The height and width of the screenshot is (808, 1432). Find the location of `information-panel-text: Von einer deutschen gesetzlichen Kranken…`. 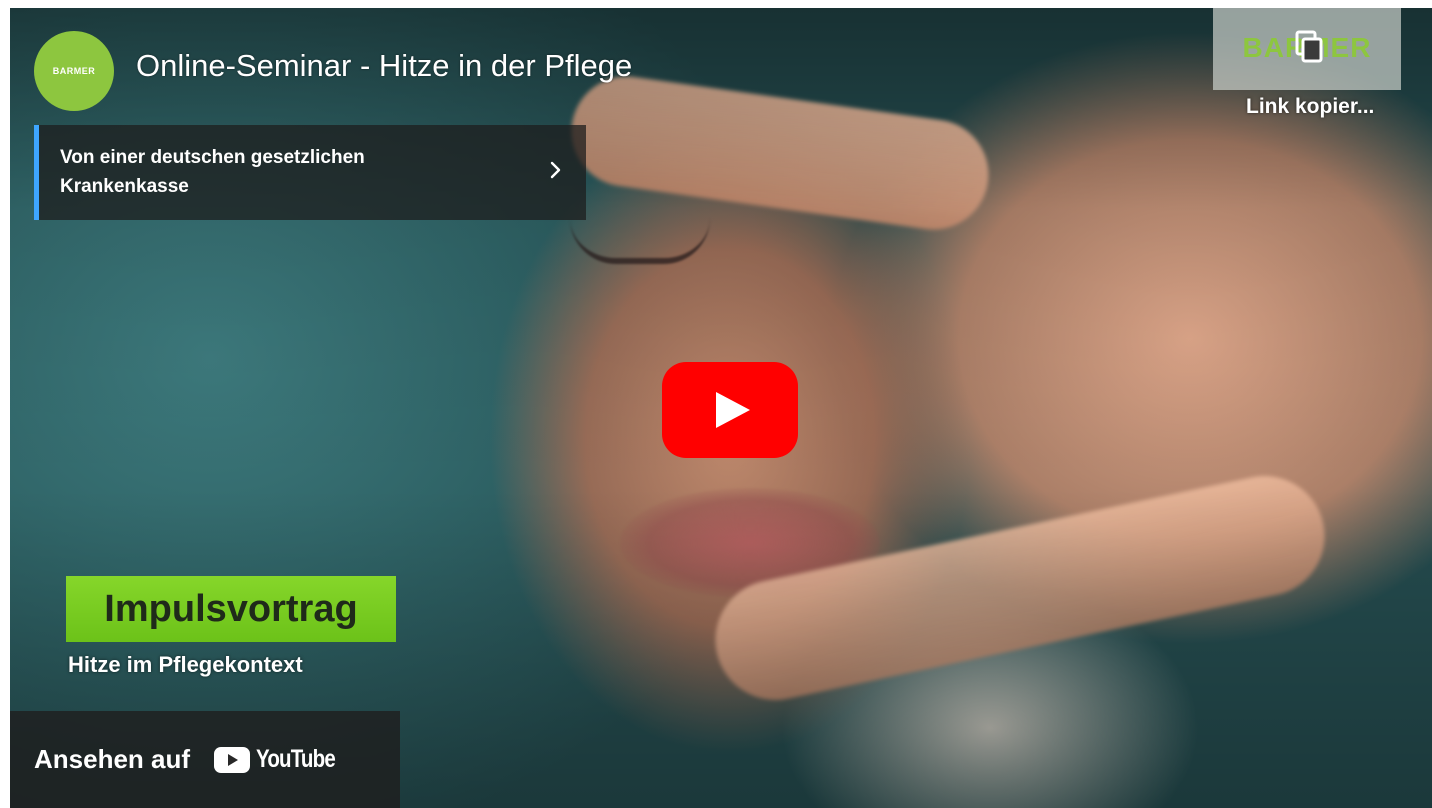

information-panel-text: Von einer deutschen gesetzlichen Kranken… is located at coordinates (212, 172).